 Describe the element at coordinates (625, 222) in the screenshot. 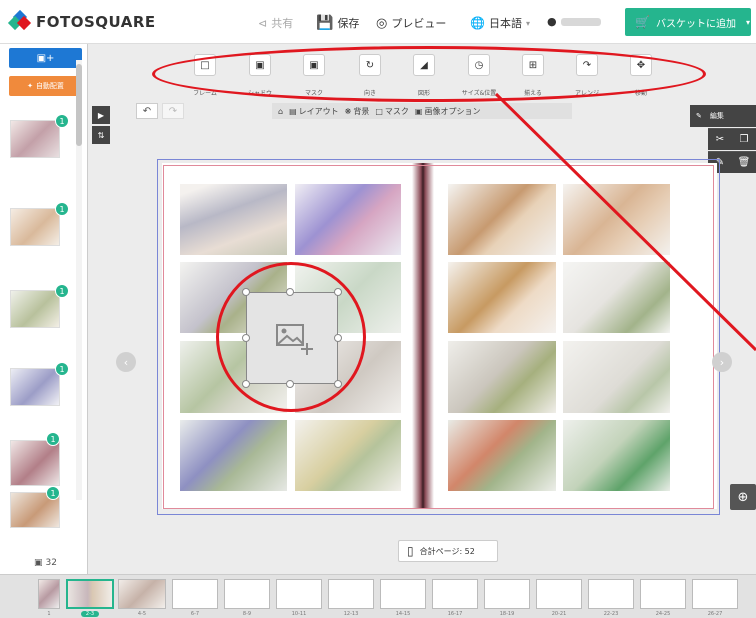

I see `annotation-pointer-line` at that location.